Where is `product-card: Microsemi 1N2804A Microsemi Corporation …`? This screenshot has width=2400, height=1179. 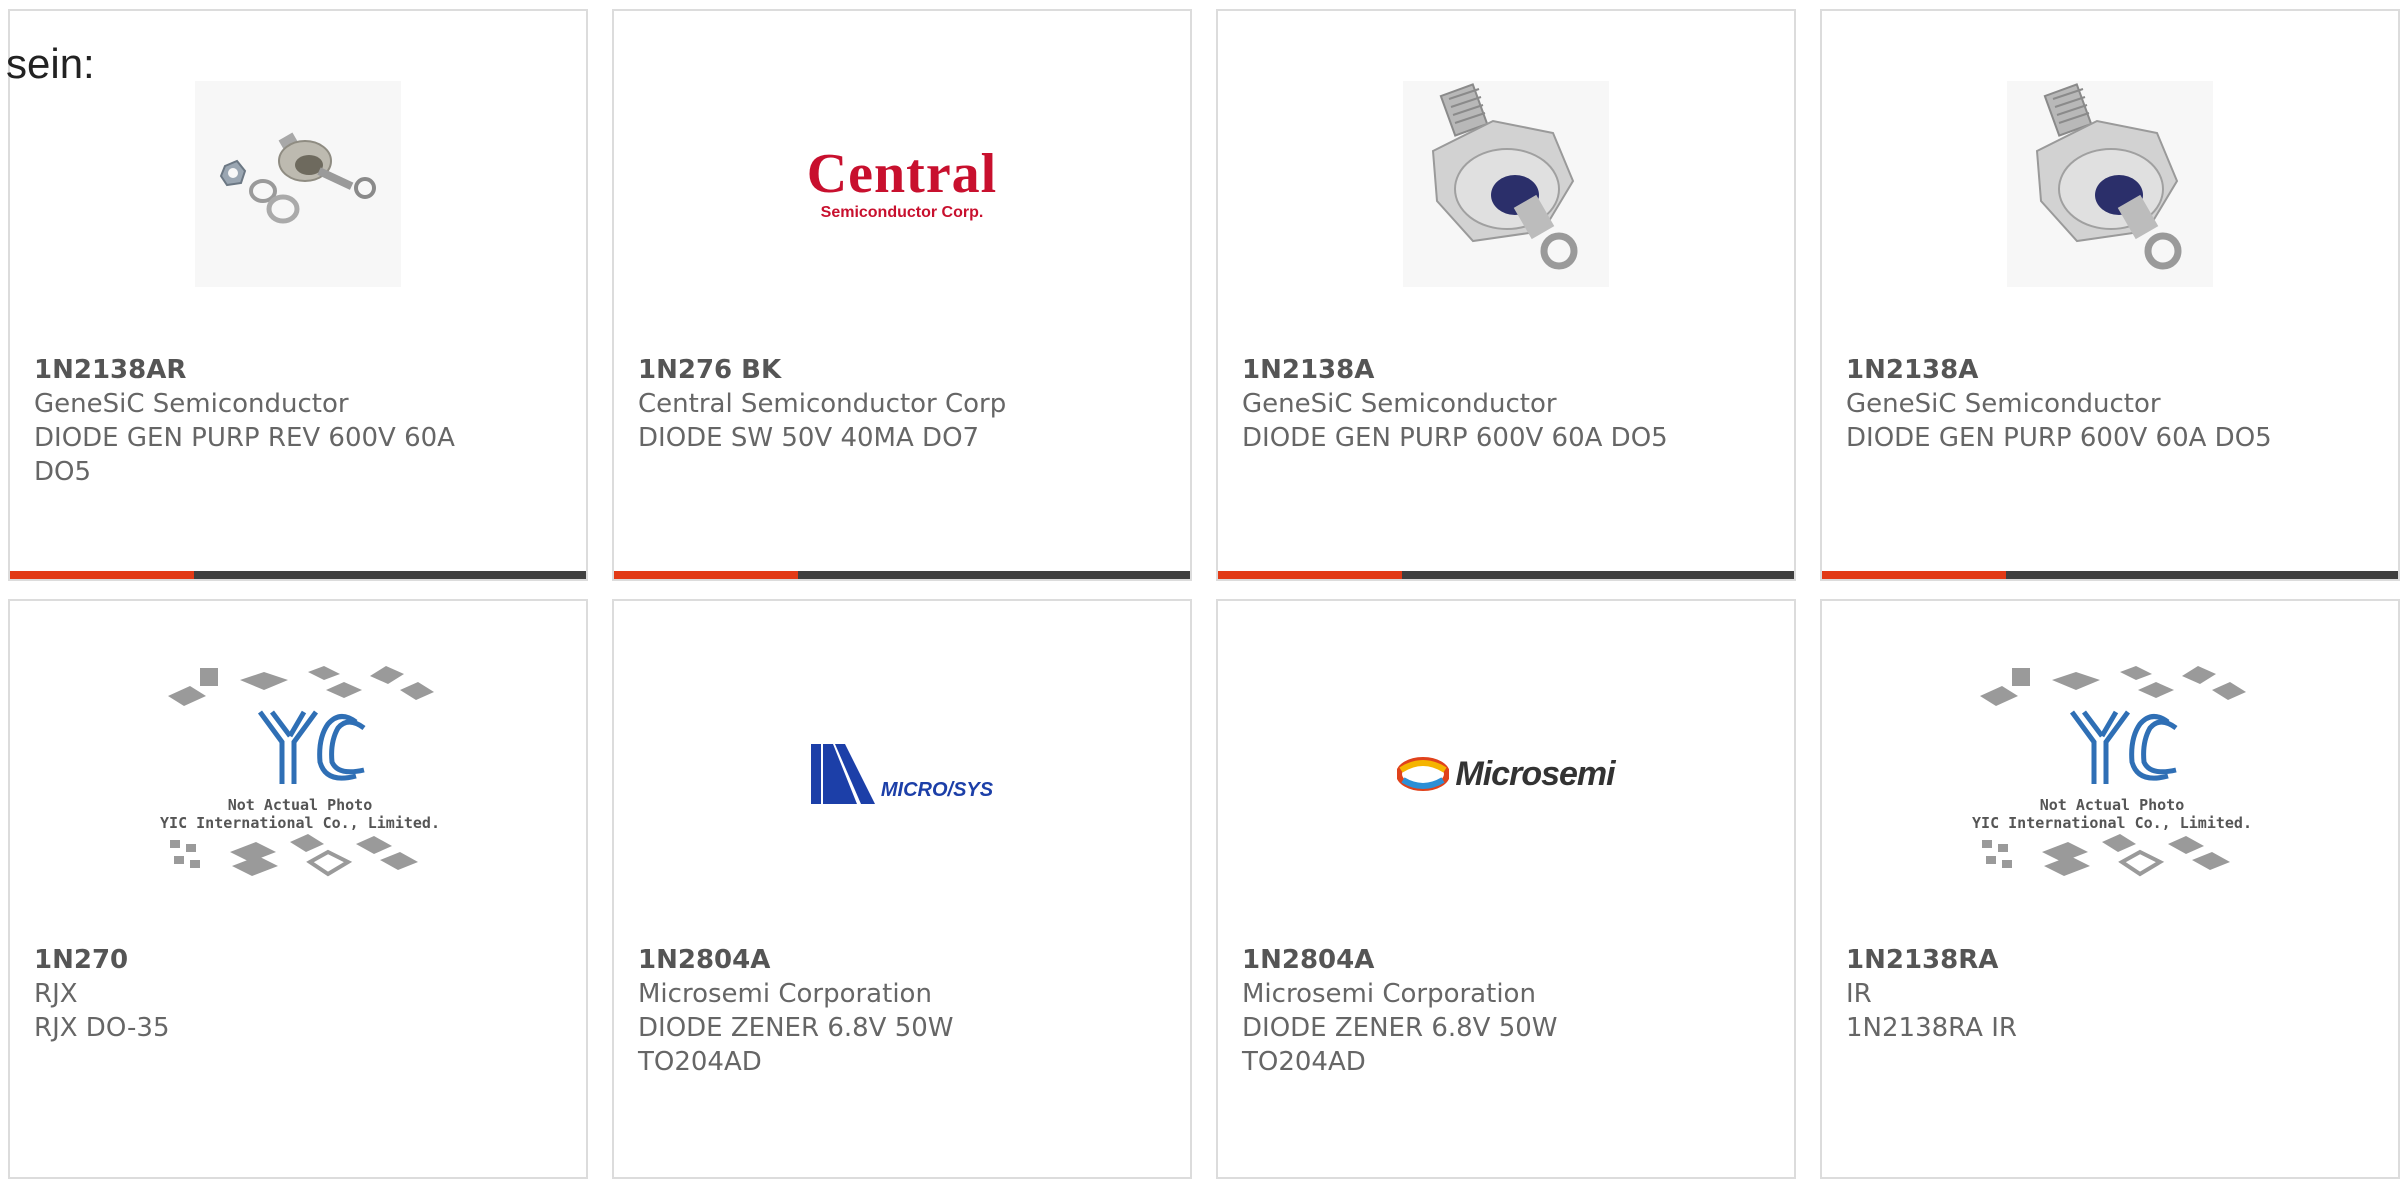
product-card: Microsemi 1N2804A Microsemi Corporation … is located at coordinates (1506, 889).